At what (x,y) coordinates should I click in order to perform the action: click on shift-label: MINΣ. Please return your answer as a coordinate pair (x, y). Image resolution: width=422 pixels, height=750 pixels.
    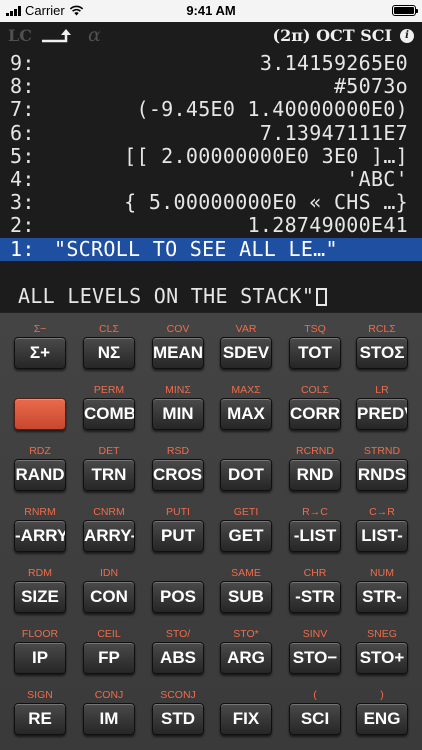
    Looking at the image, I should click on (178, 390).